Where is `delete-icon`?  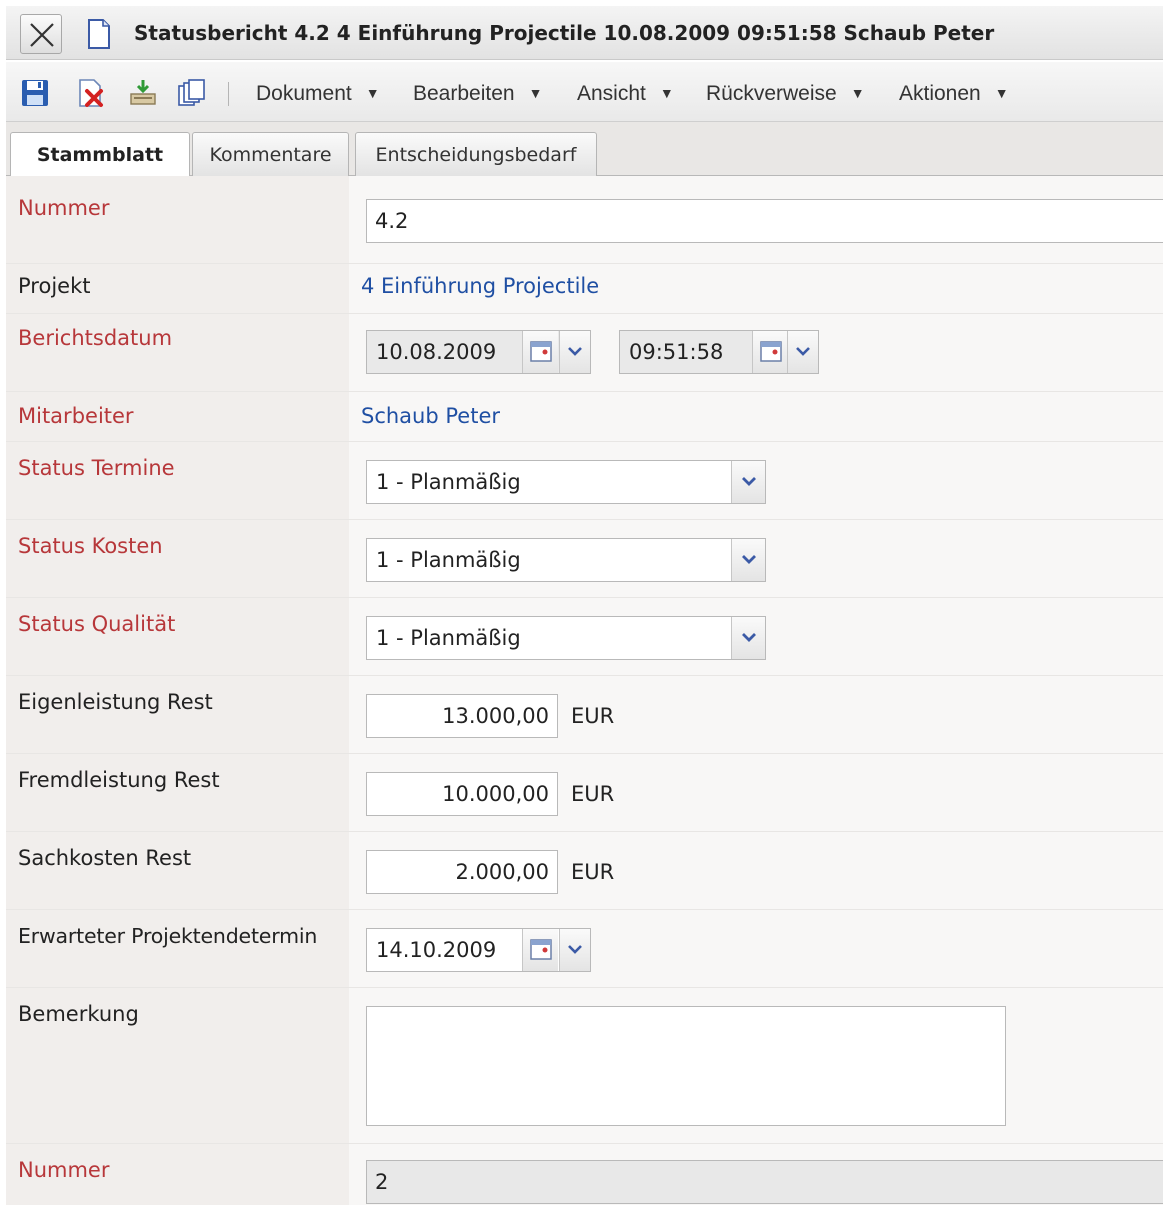 delete-icon is located at coordinates (91, 93).